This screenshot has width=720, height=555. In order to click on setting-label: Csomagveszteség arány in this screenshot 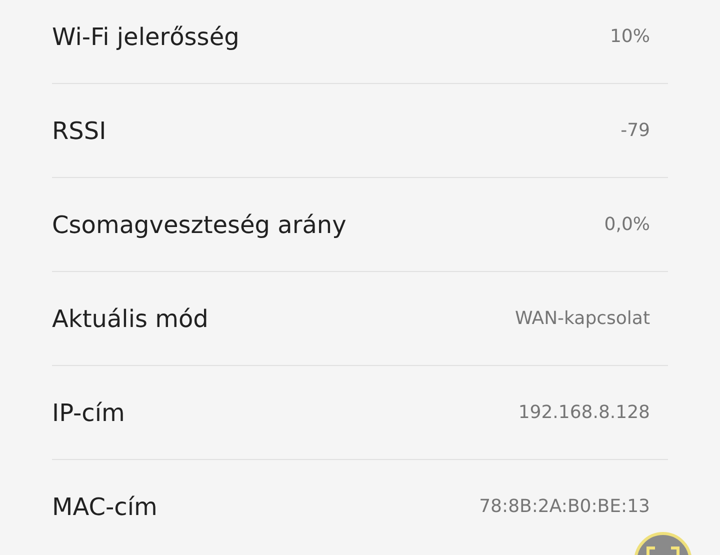, I will do `click(199, 224)`.